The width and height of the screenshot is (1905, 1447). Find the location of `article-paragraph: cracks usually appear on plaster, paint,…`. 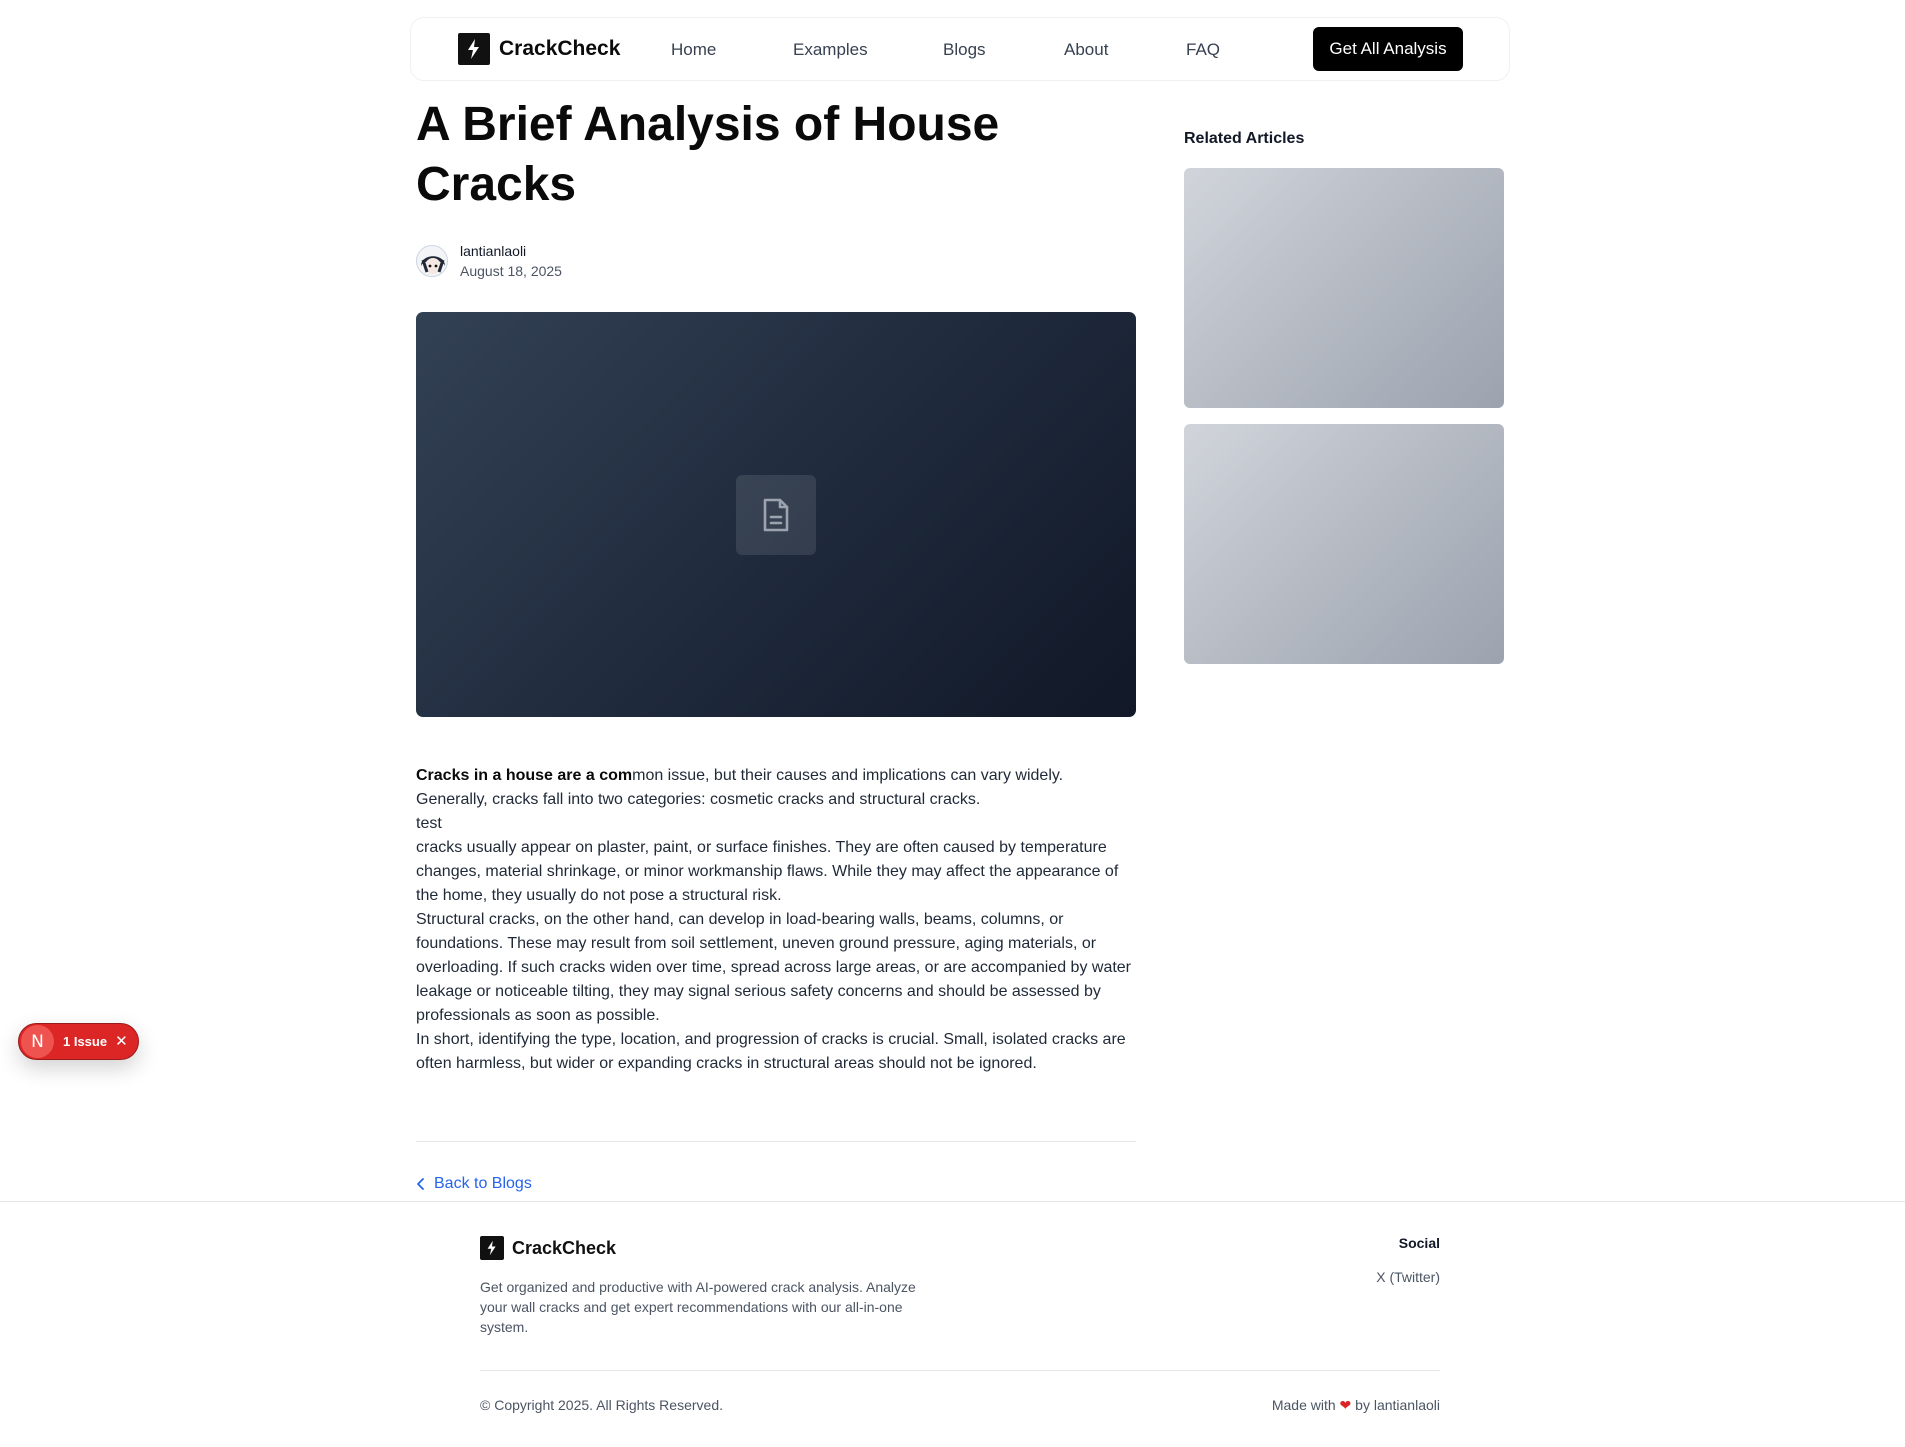

article-paragraph: cracks usually appear on plaster, paint,… is located at coordinates (767, 871).